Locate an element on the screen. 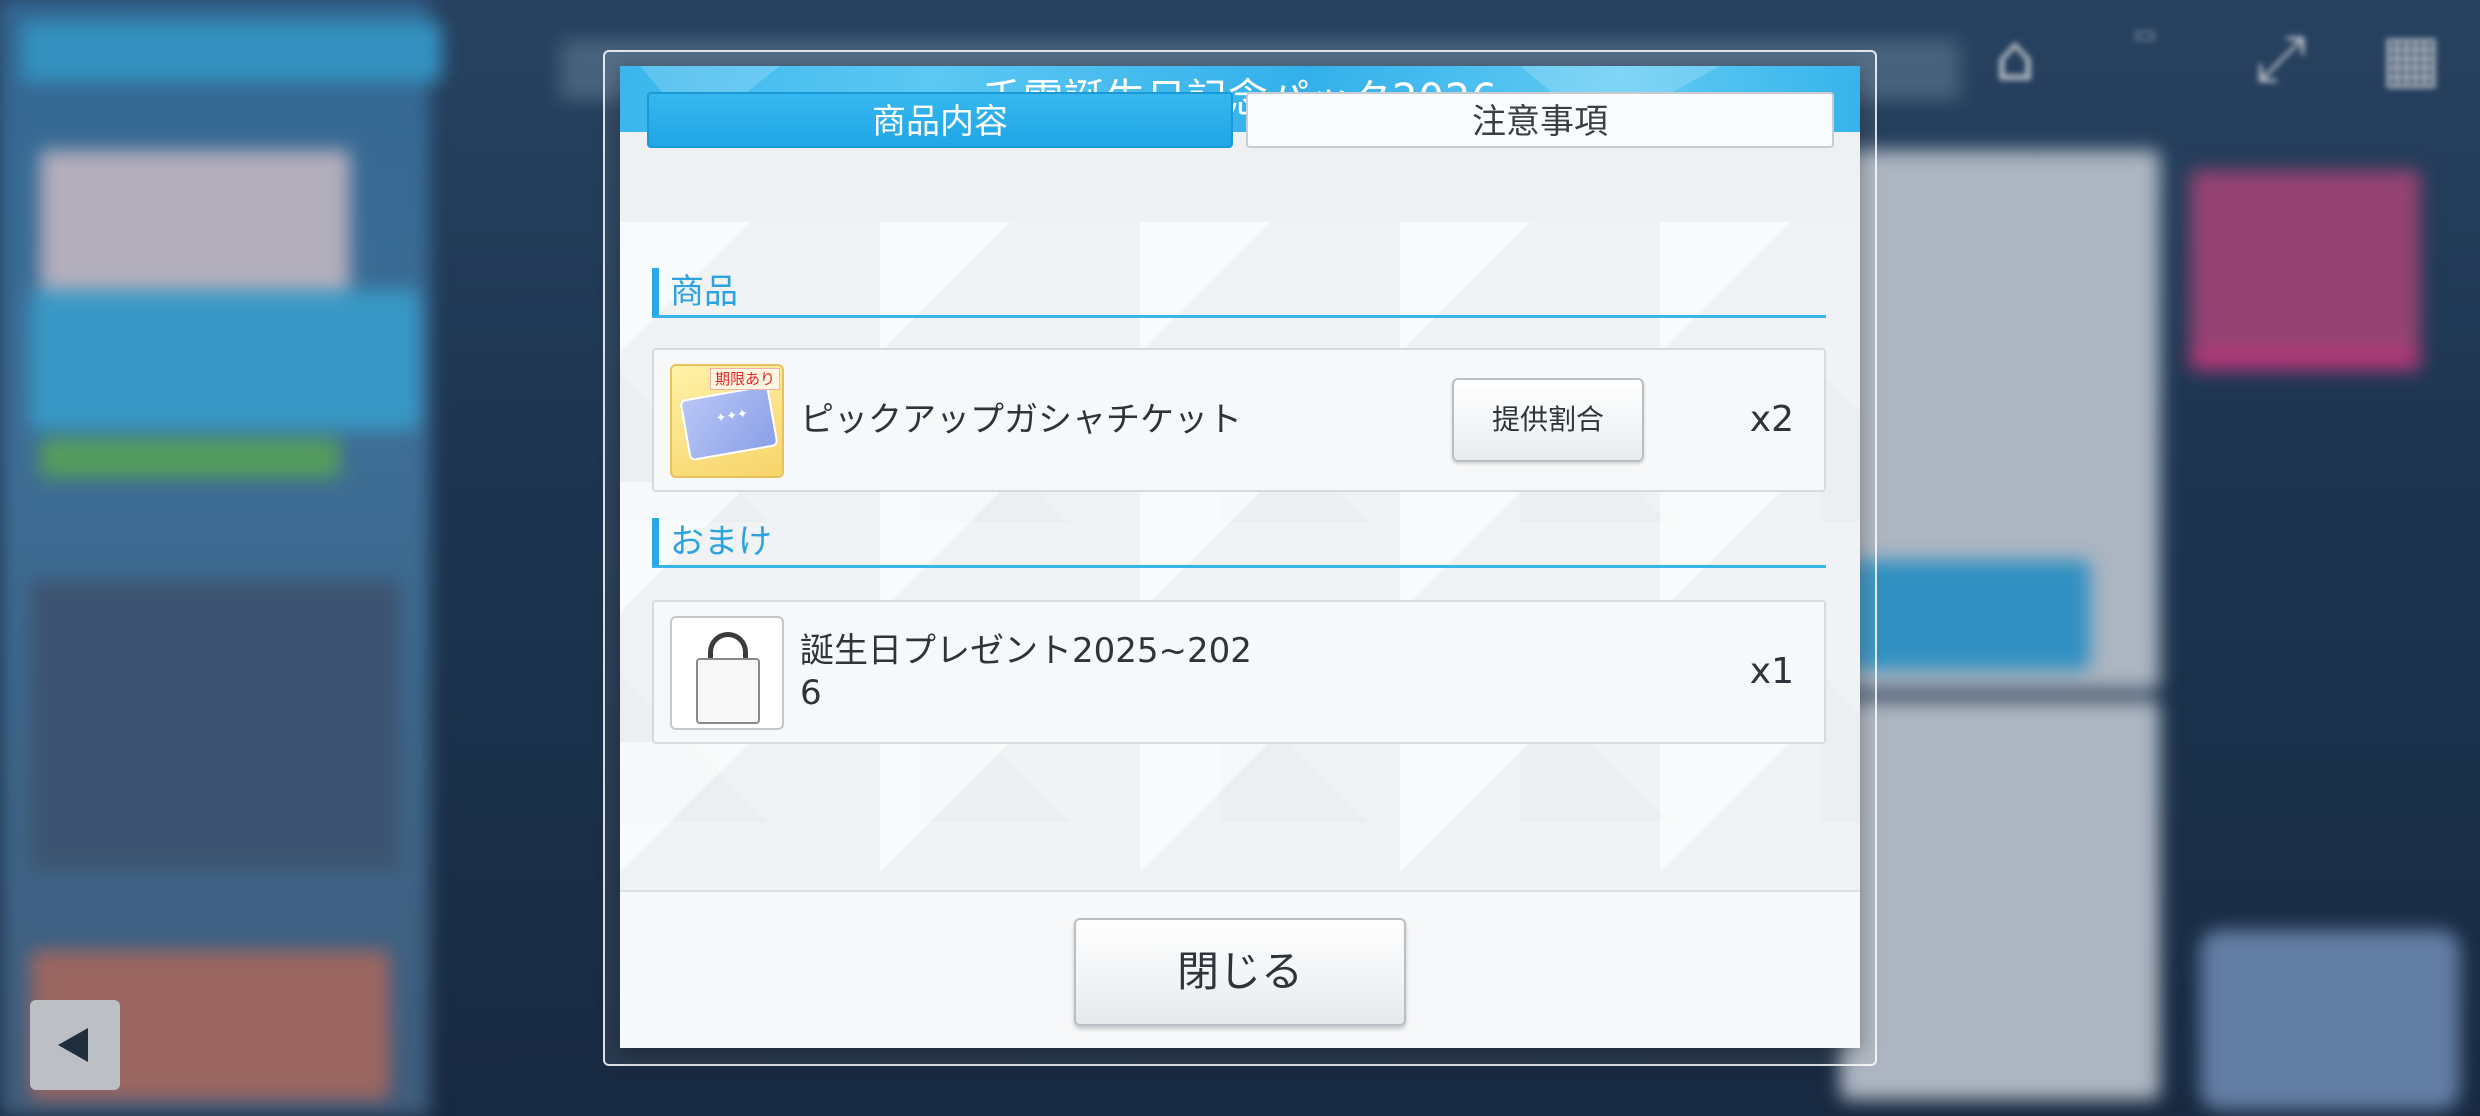 This screenshot has height=1116, width=2480. tab-product-contents: 商品内容 is located at coordinates (940, 120).